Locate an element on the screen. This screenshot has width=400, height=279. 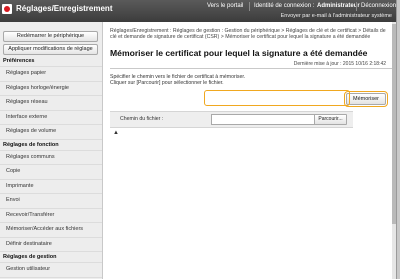
sidebar-item-set-destination: Définir destinataire is located at coordinates (51, 245).